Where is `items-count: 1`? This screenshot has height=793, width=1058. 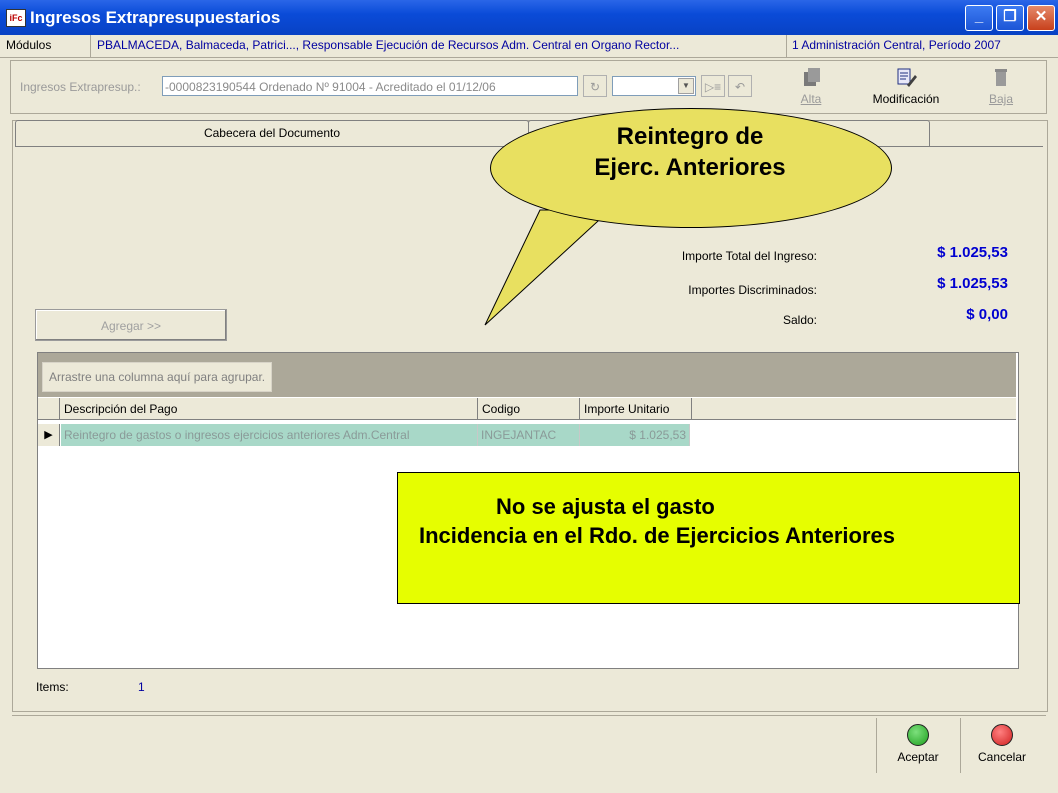
items-count: 1 is located at coordinates (141, 687).